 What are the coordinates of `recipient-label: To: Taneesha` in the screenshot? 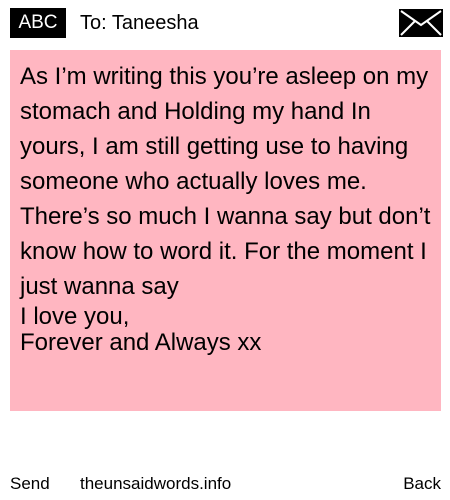 It's located at (139, 23).